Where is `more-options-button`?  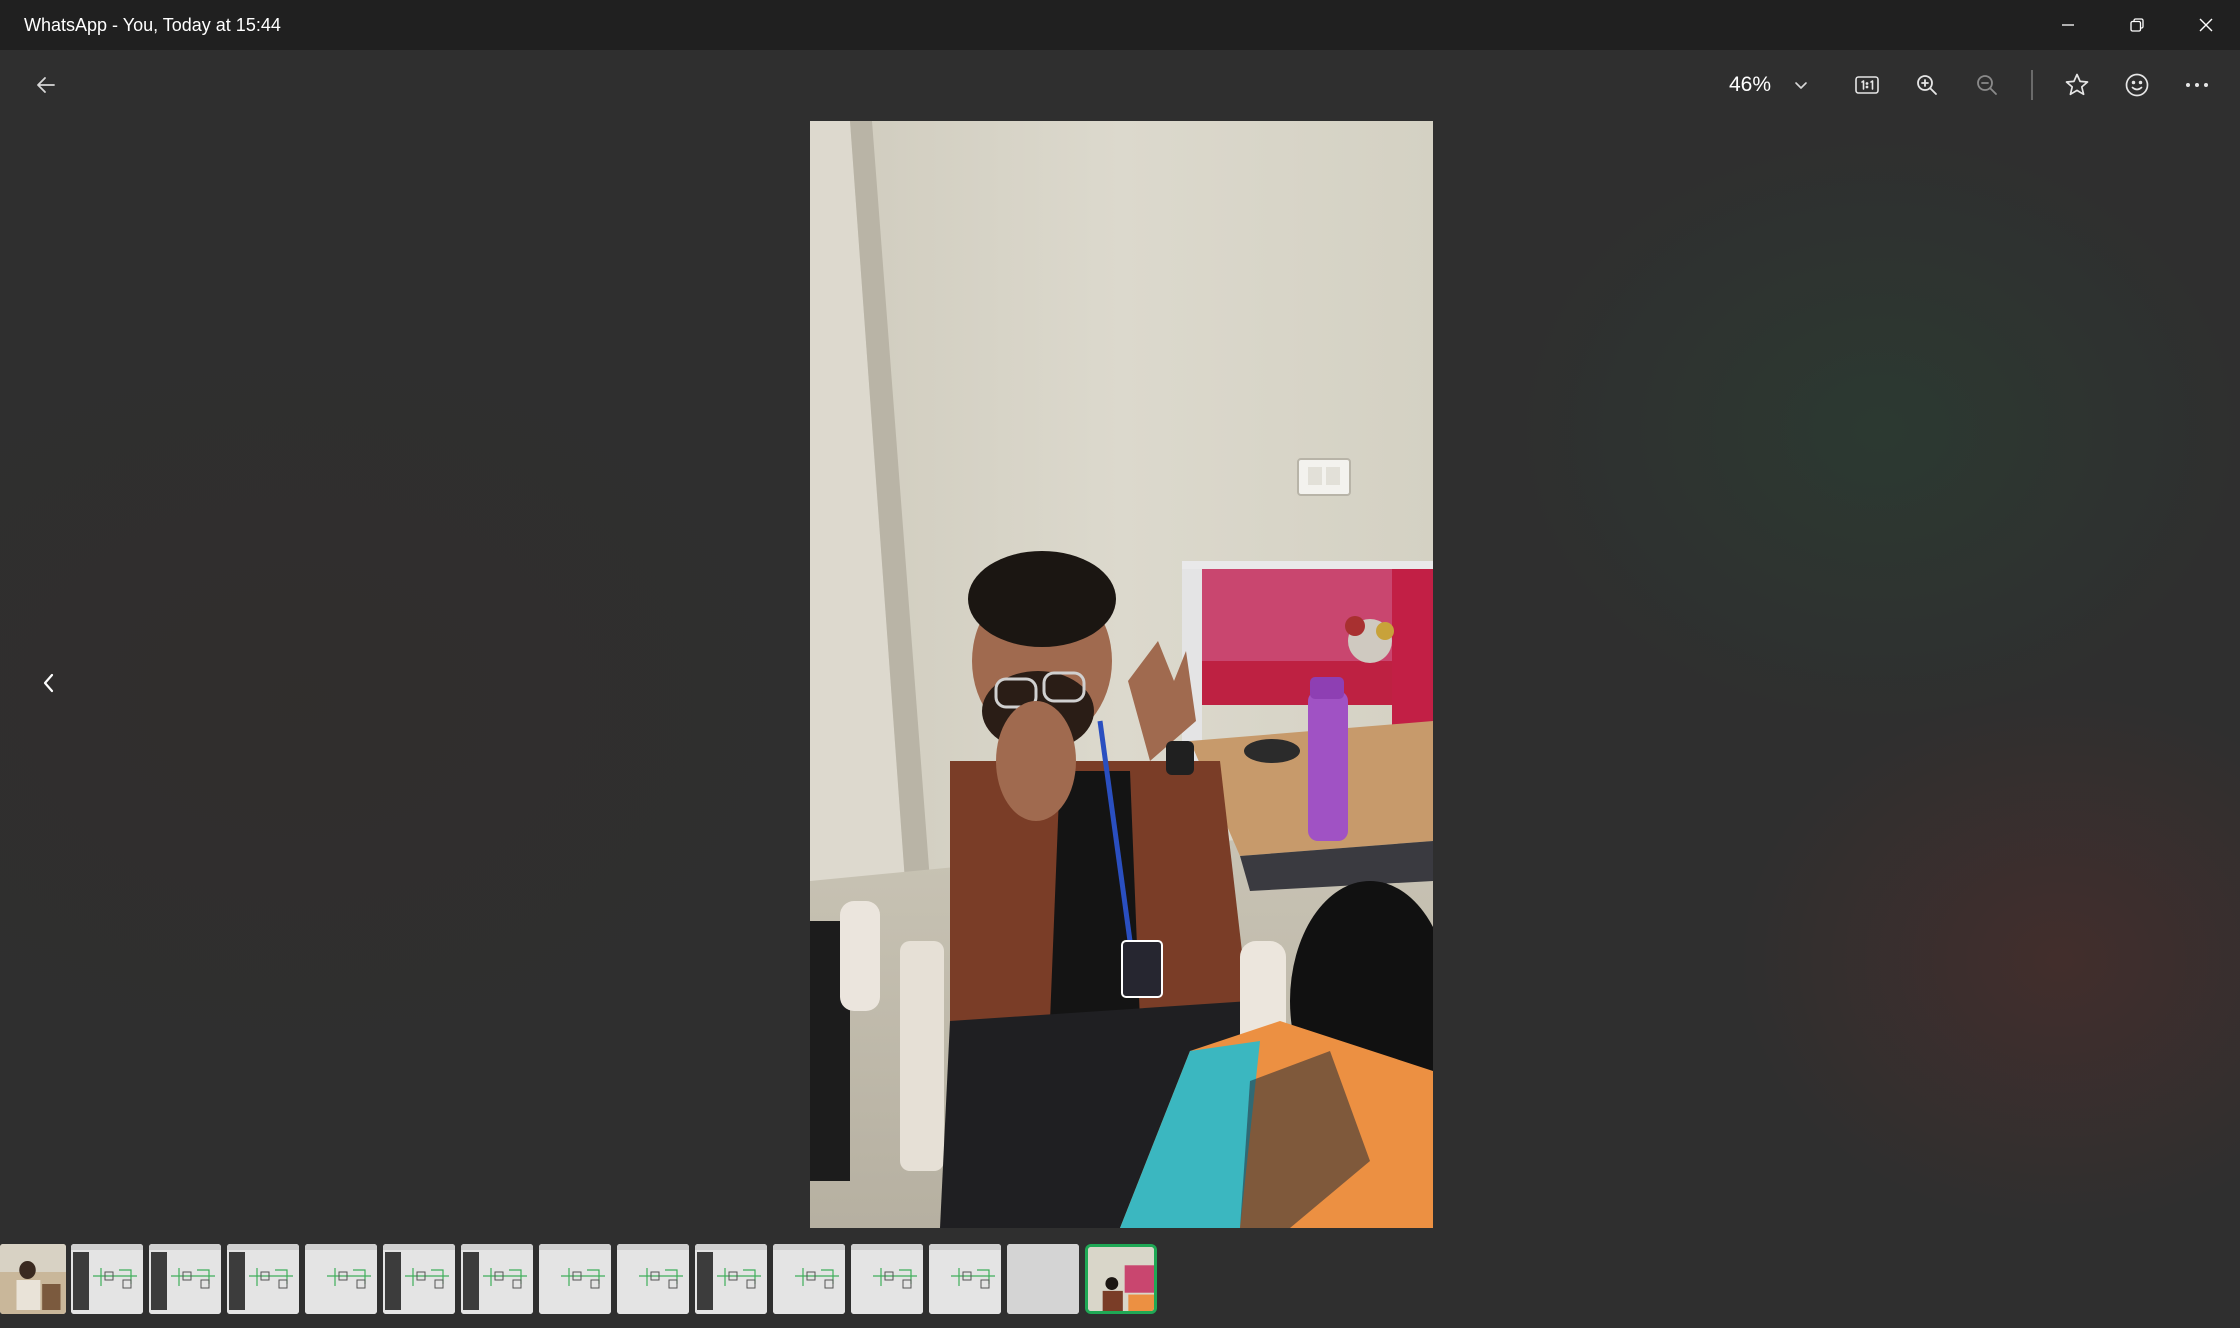
more-options-button is located at coordinates (2197, 85).